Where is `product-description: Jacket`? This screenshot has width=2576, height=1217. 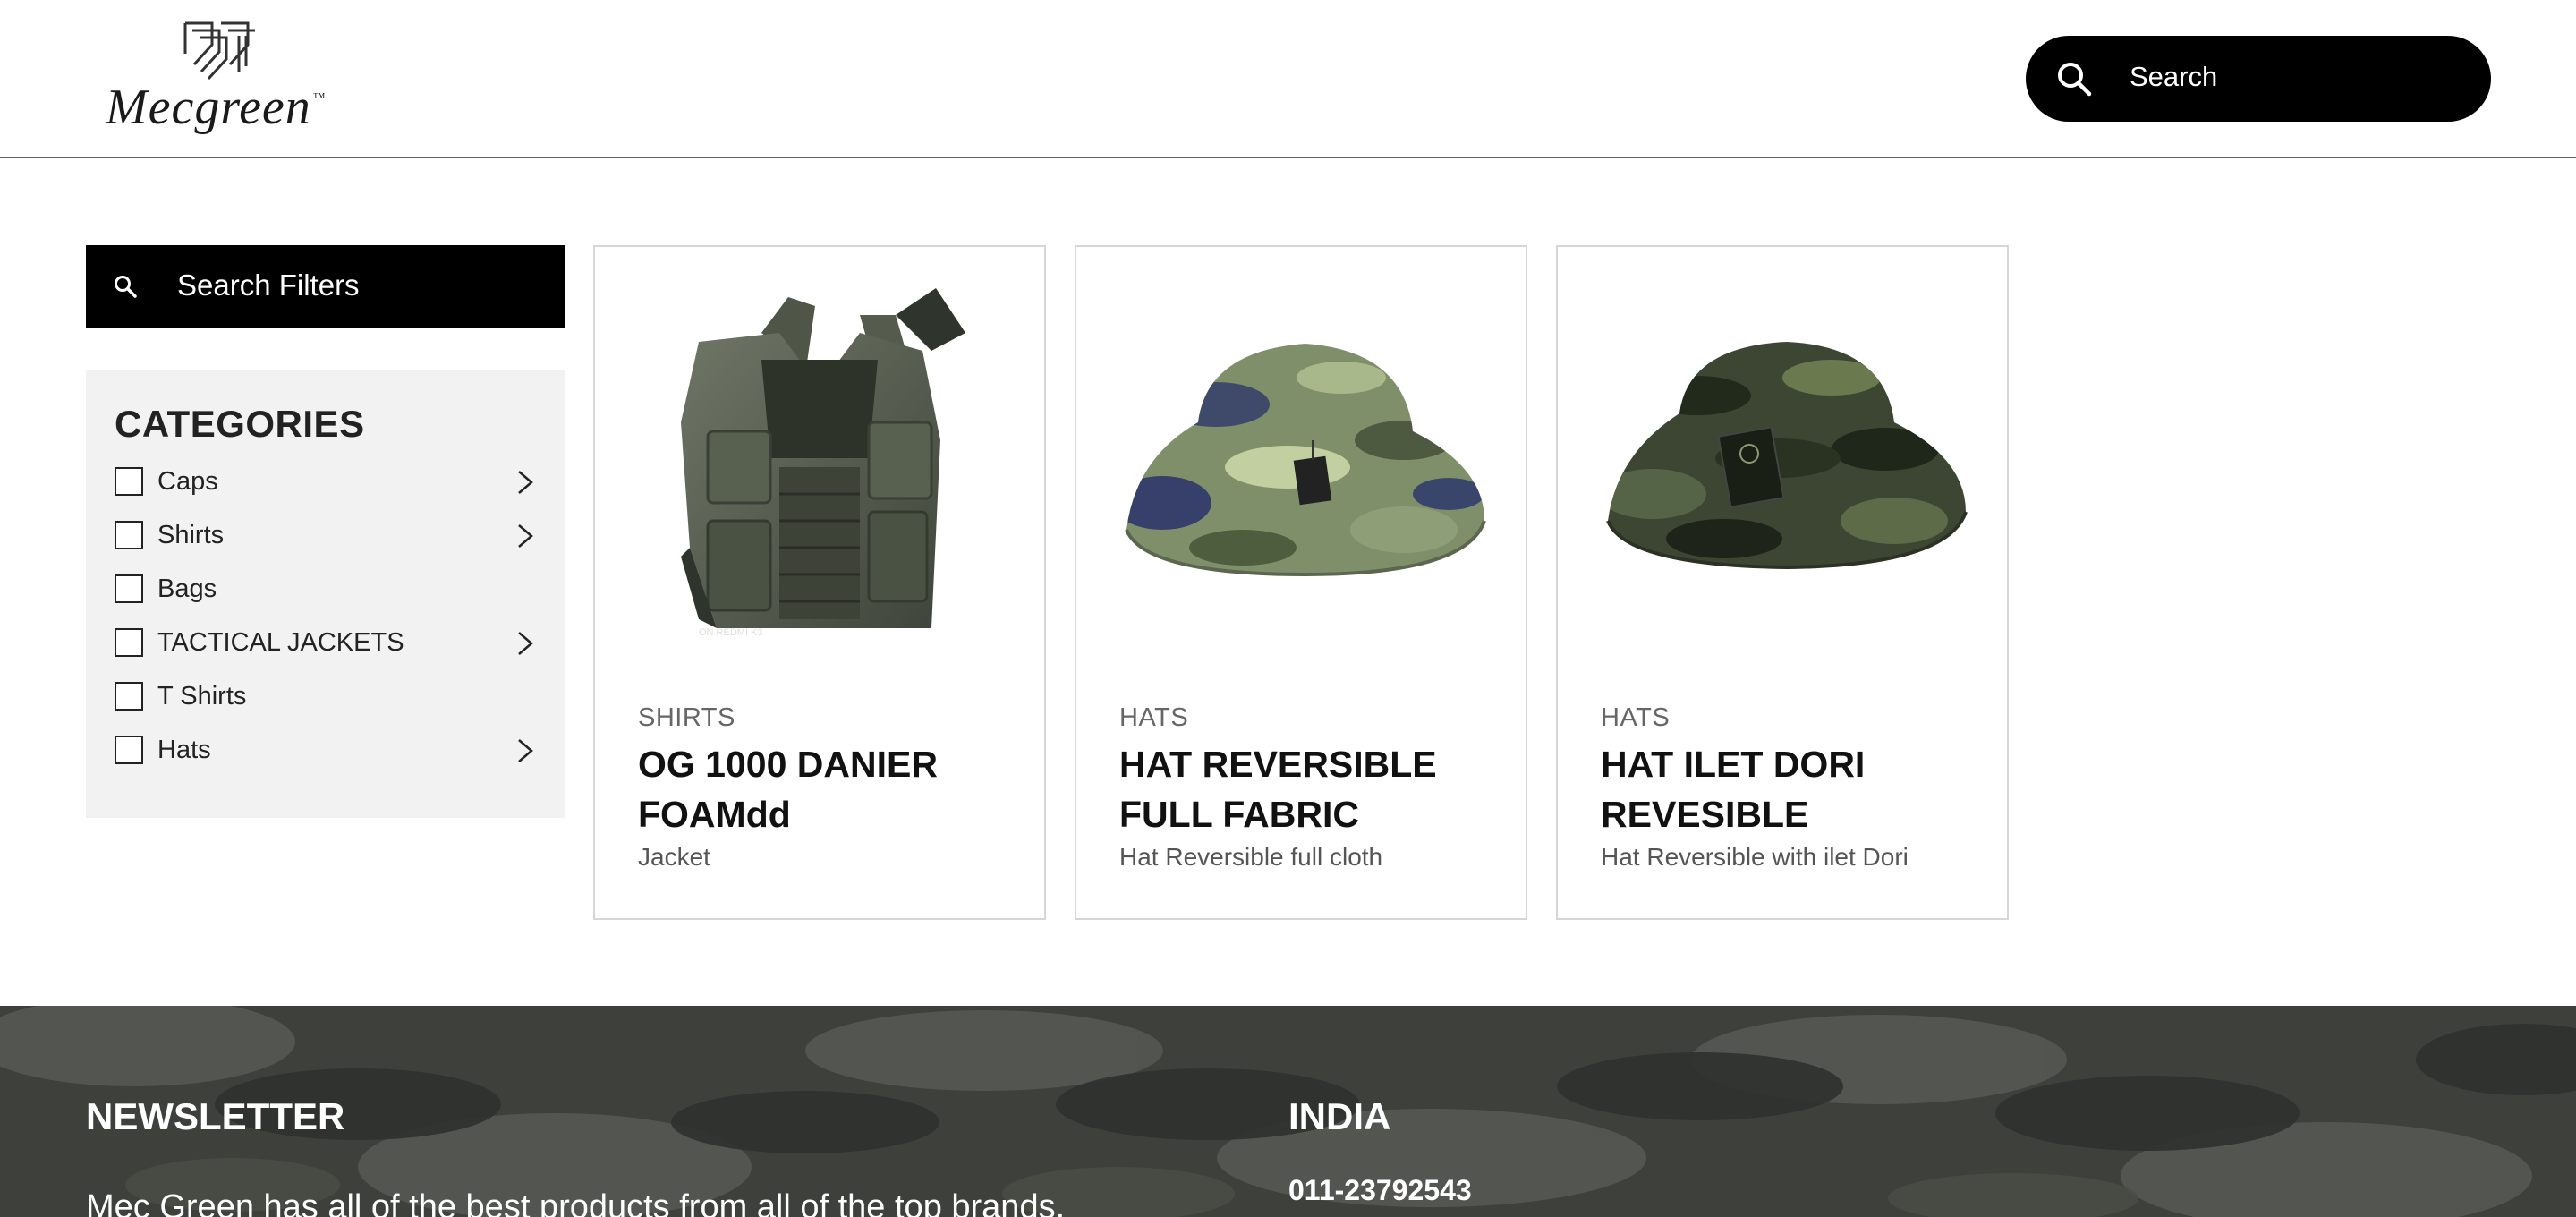
product-description: Jacket is located at coordinates (674, 857).